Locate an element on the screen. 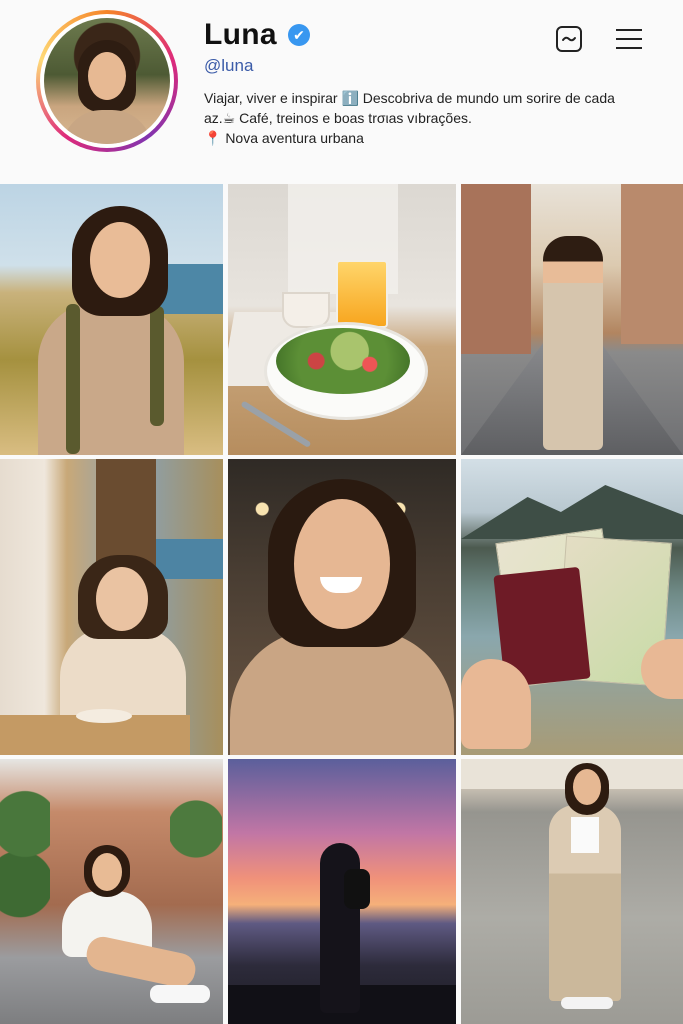  message-icon is located at coordinates (569, 39).